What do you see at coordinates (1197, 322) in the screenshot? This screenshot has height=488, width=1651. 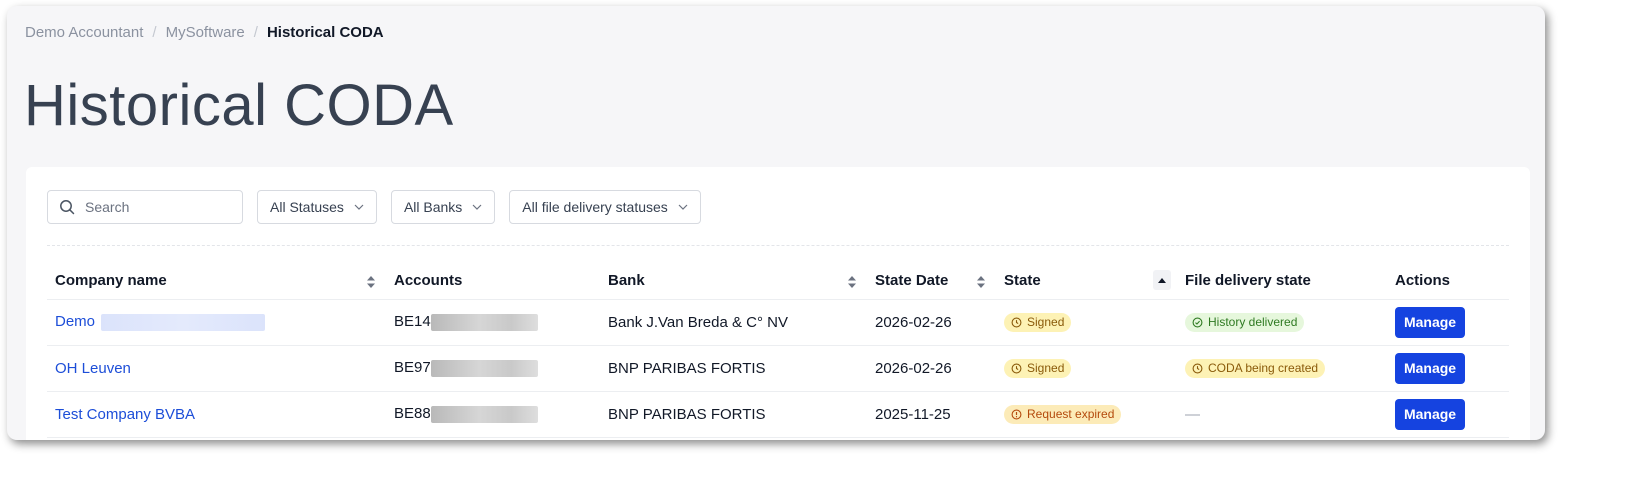 I see `check-circle-icon` at bounding box center [1197, 322].